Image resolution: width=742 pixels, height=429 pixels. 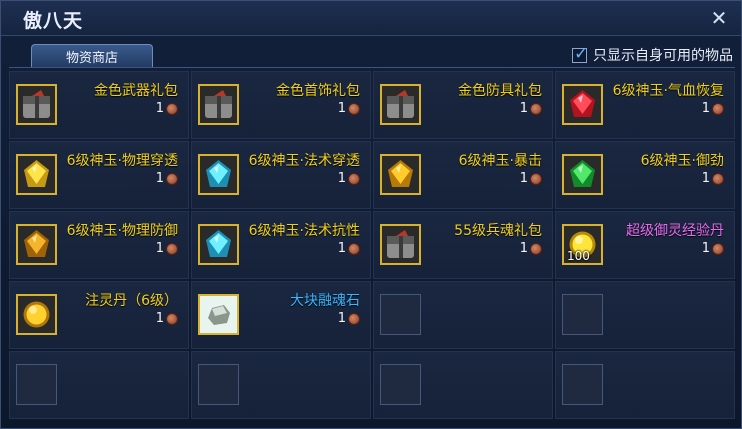 What do you see at coordinates (53, 21) in the screenshot?
I see `window-title: 傲八天` at bounding box center [53, 21].